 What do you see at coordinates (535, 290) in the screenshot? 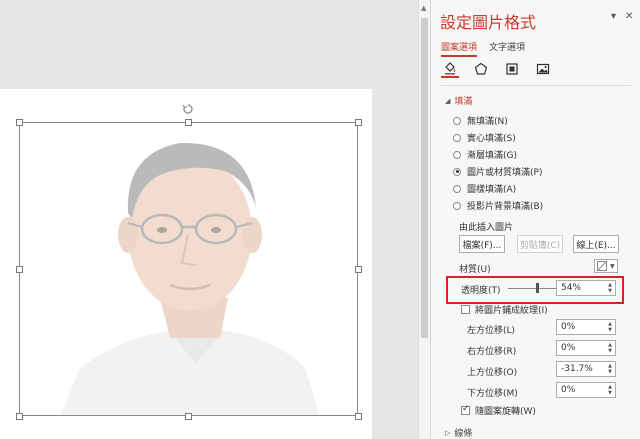
I see `transparency-highlight-box` at bounding box center [535, 290].